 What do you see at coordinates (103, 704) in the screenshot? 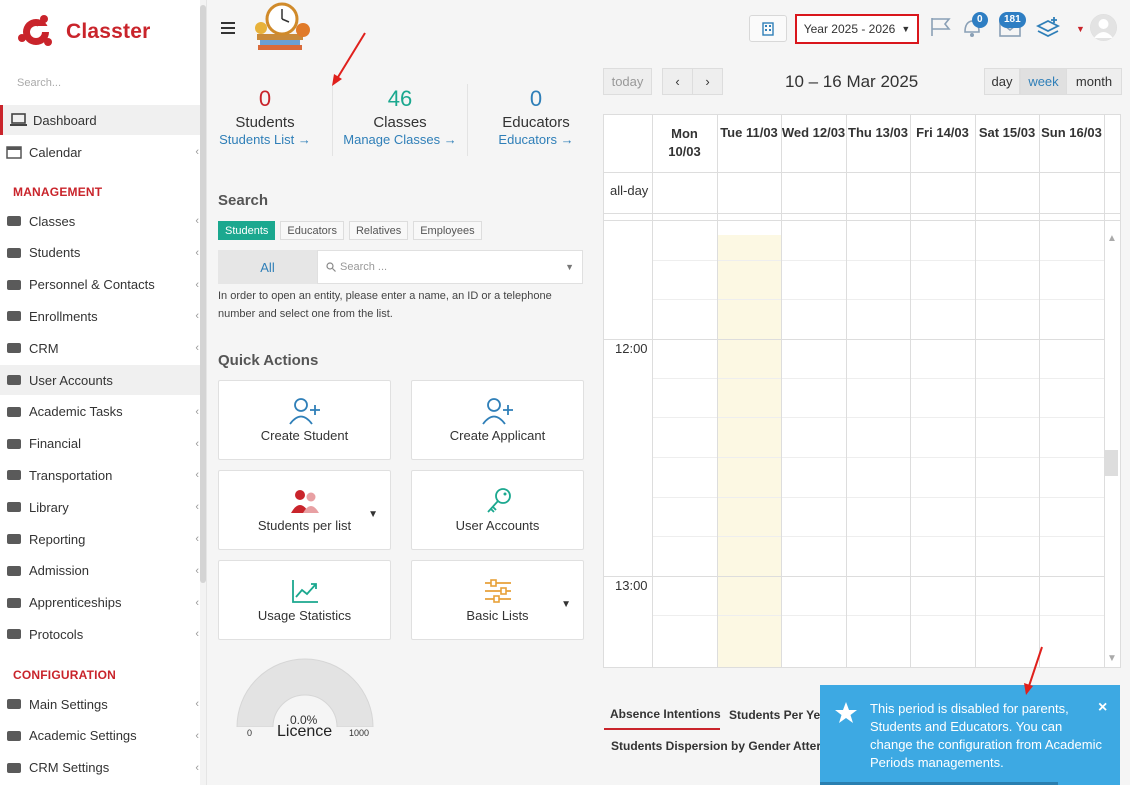
I see `sidebar-item-main-settings: Main Settings ‹` at bounding box center [103, 704].